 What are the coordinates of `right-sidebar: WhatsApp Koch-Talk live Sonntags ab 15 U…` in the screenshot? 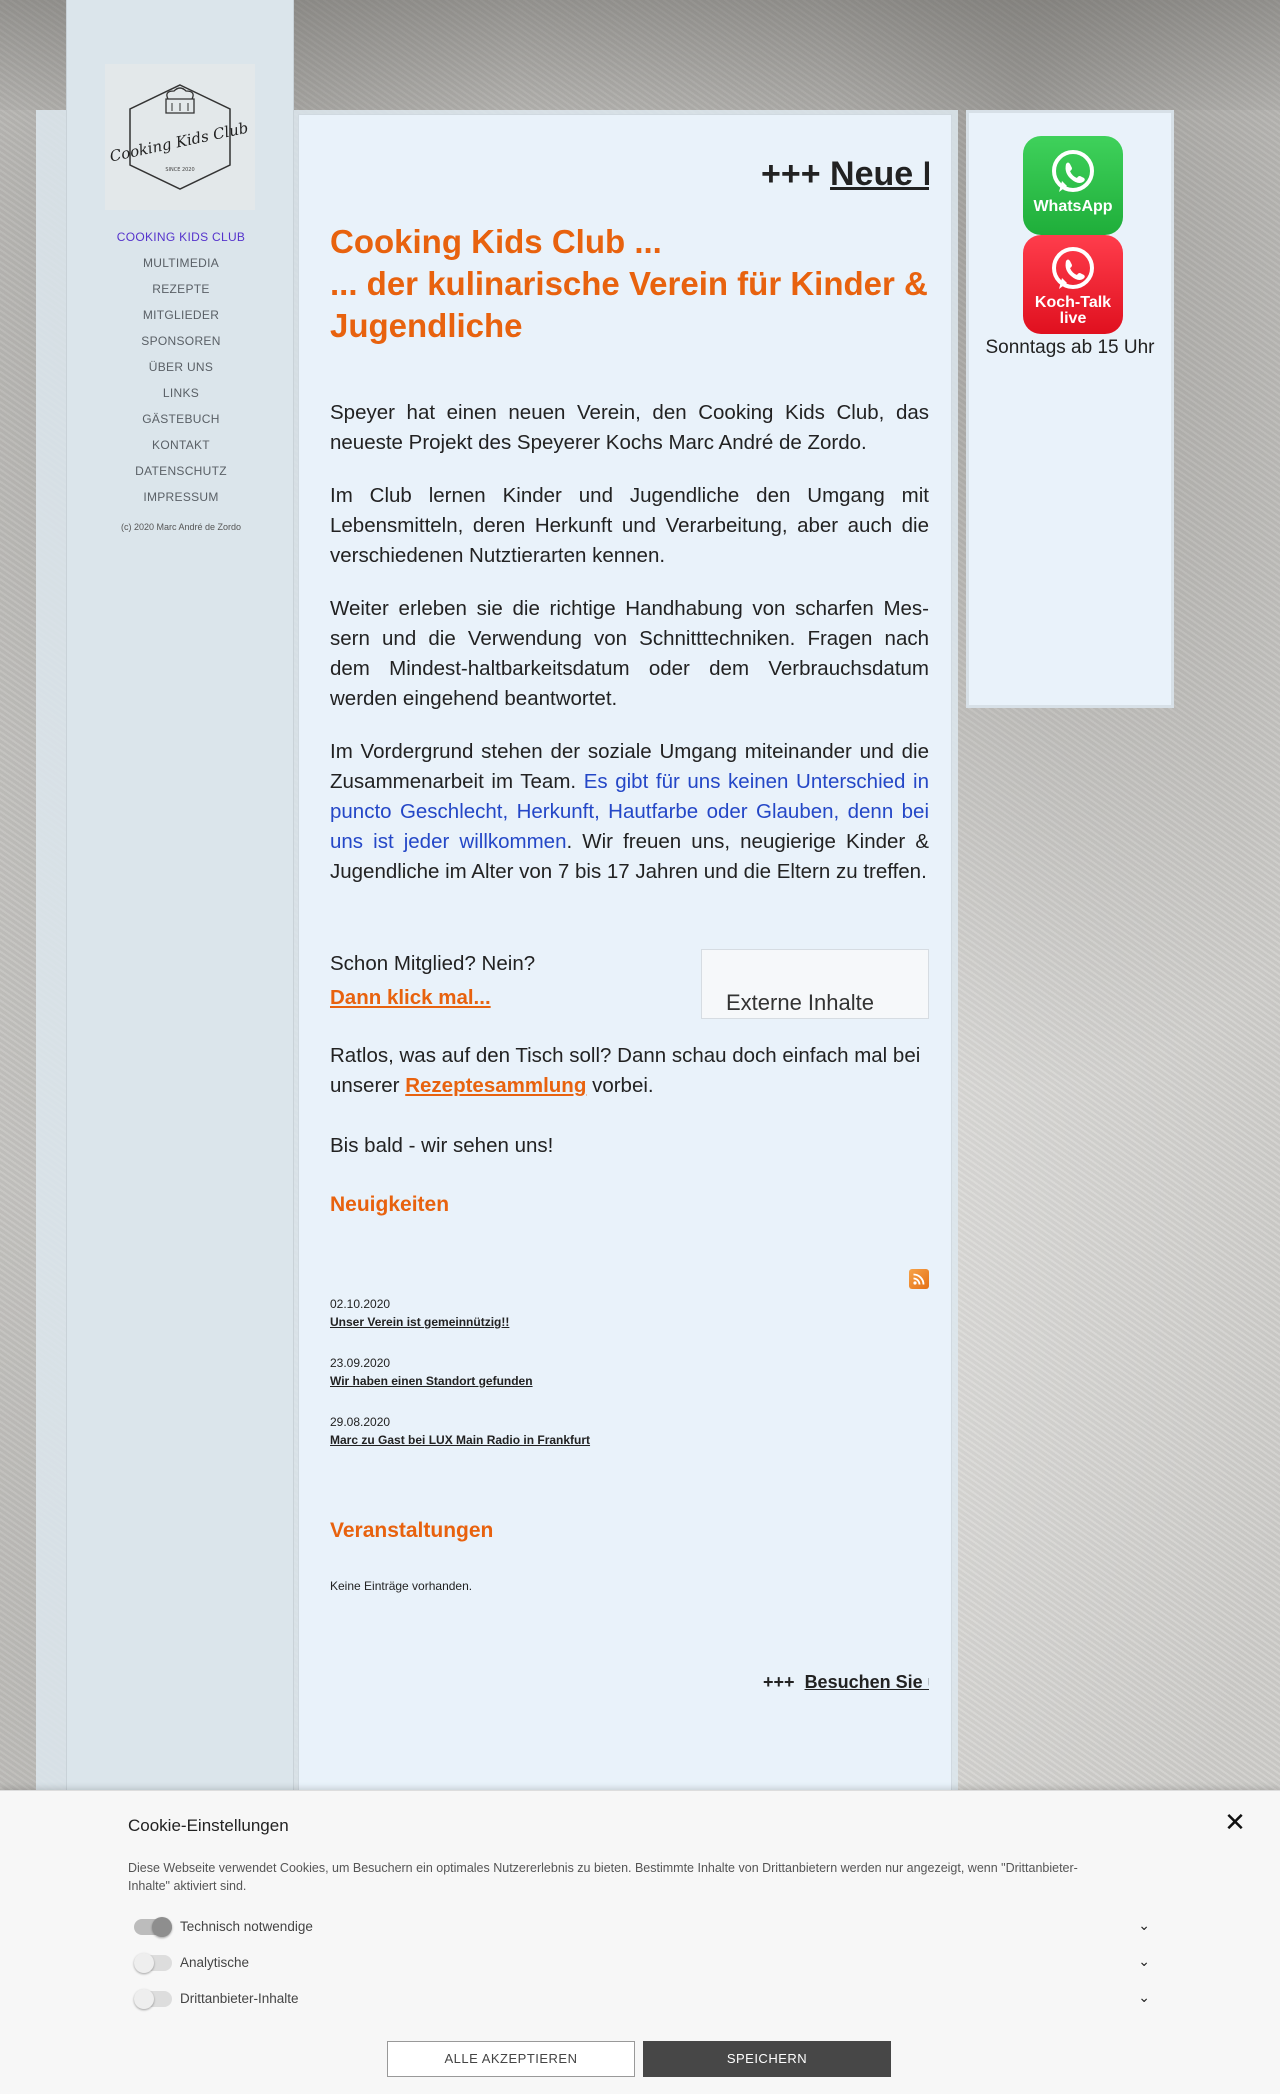 It's located at (1070, 409).